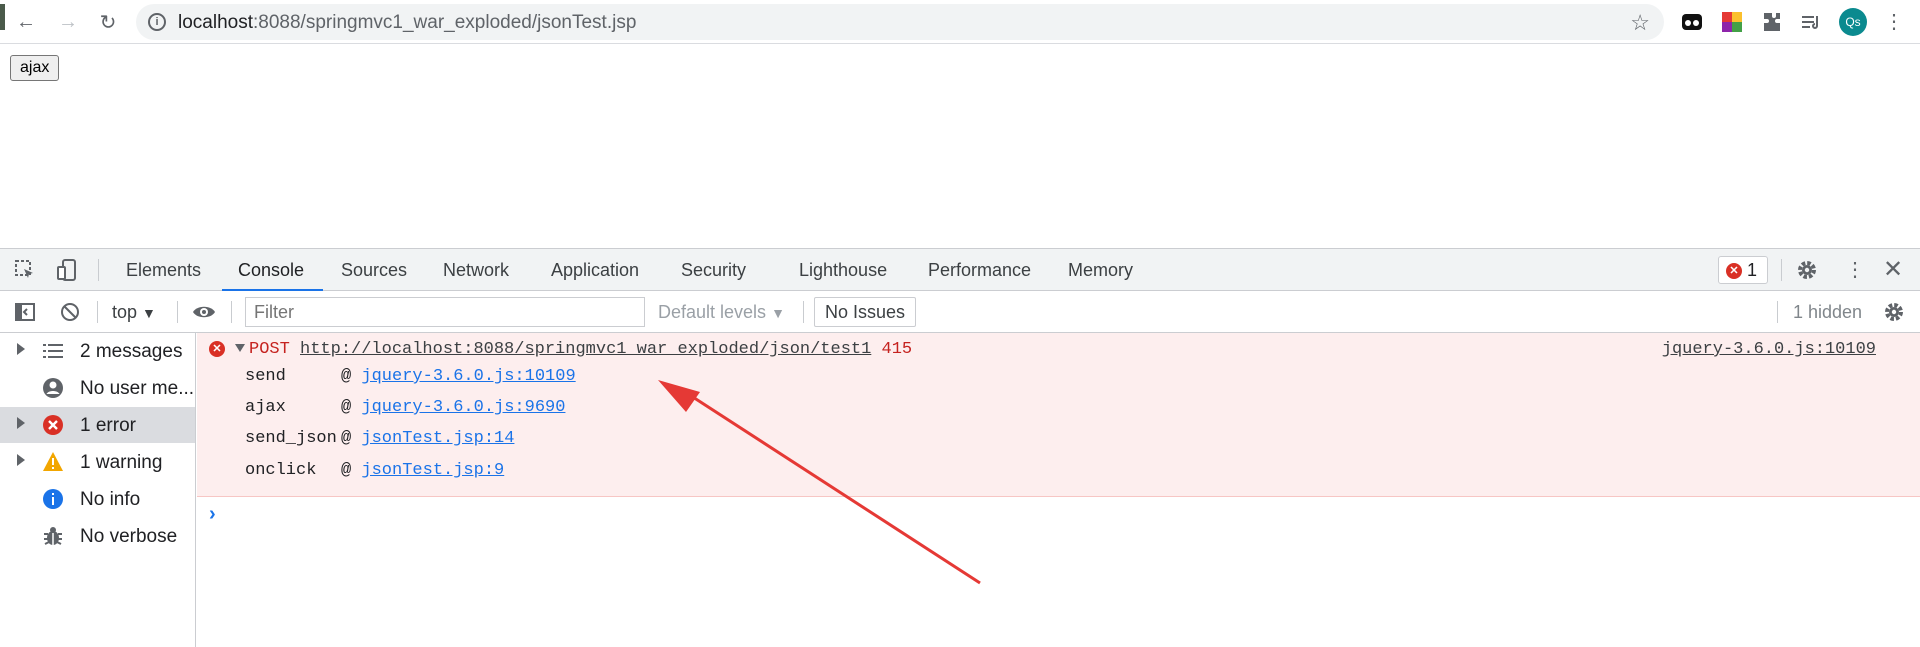 Image resolution: width=1920 pixels, height=647 pixels. What do you see at coordinates (265, 407) in the screenshot?
I see `stack-function: ajax` at bounding box center [265, 407].